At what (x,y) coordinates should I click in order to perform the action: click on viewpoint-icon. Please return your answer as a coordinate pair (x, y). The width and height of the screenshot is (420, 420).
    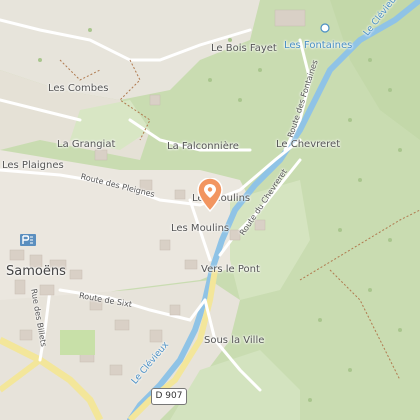
    Looking at the image, I should click on (325, 25).